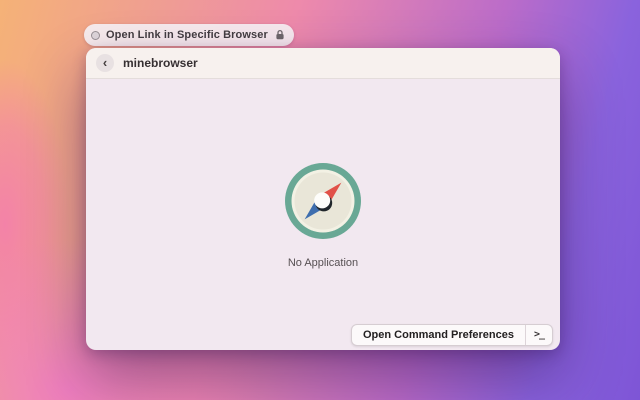 This screenshot has height=400, width=640. Describe the element at coordinates (539, 334) in the screenshot. I see `terminal-prompt-icon: >_` at that location.